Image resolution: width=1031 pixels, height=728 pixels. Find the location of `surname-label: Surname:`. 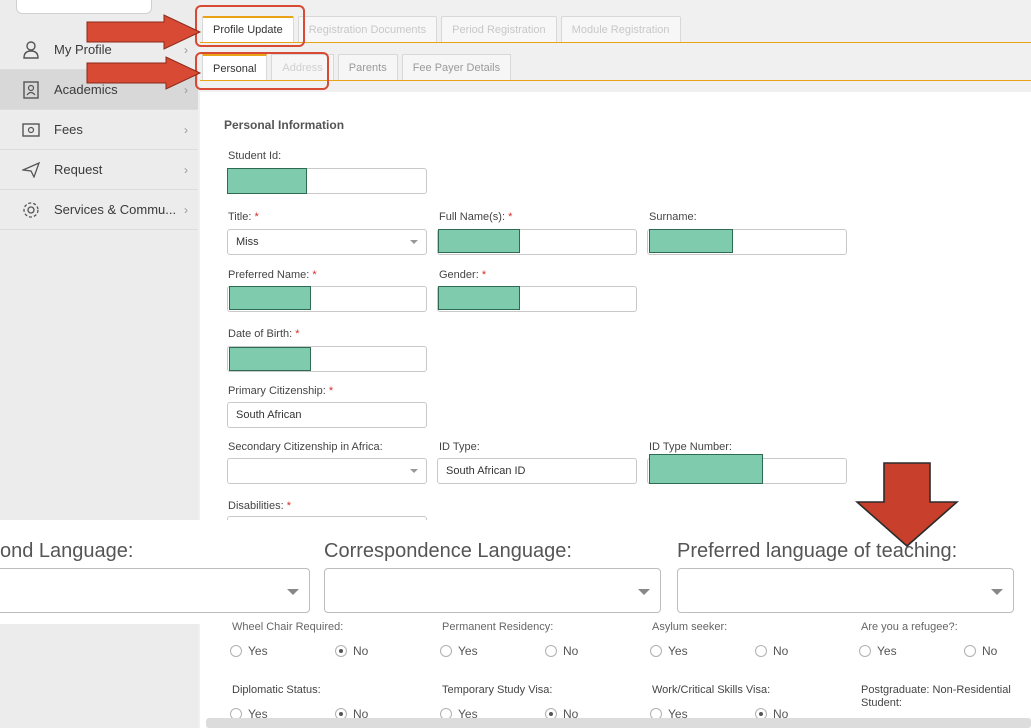

surname-label: Surname: is located at coordinates (673, 217).